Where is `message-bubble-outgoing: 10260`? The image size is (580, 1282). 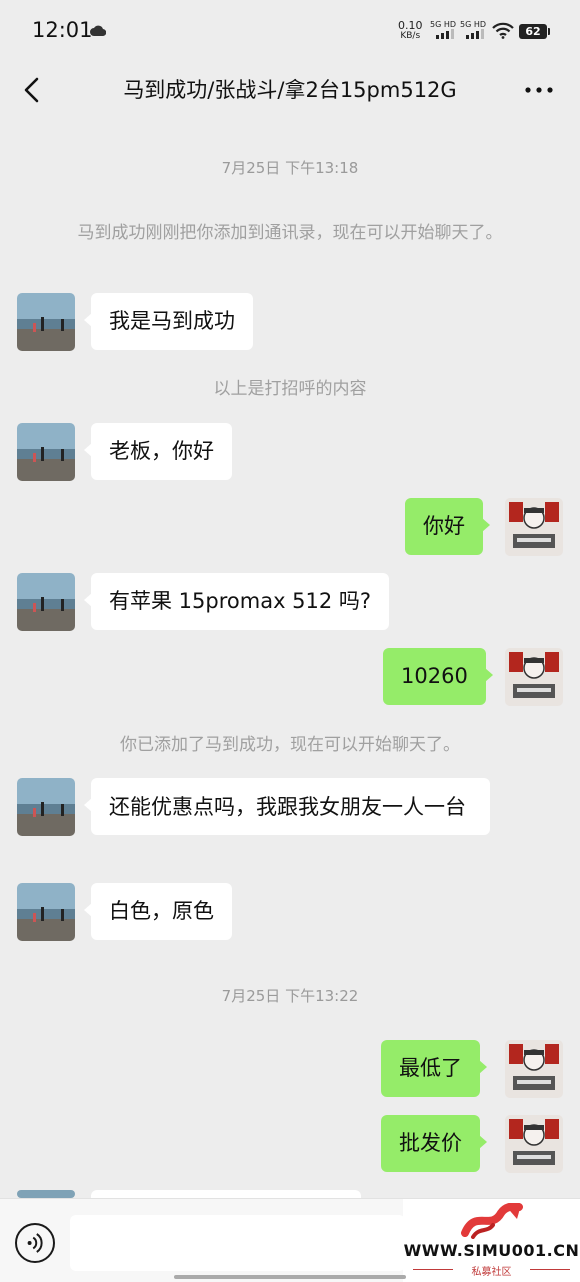 message-bubble-outgoing: 10260 is located at coordinates (438, 676).